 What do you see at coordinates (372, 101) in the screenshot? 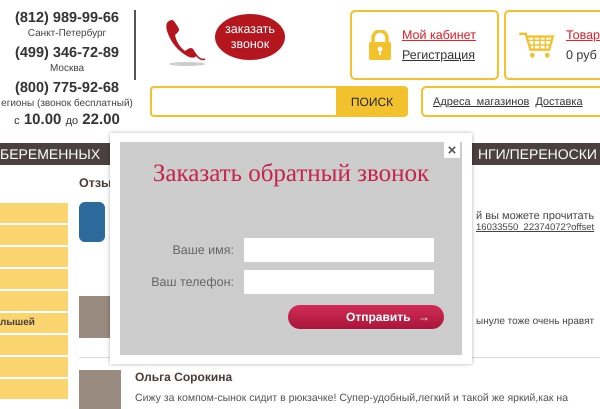
I see `search-button: ПОИСК` at bounding box center [372, 101].